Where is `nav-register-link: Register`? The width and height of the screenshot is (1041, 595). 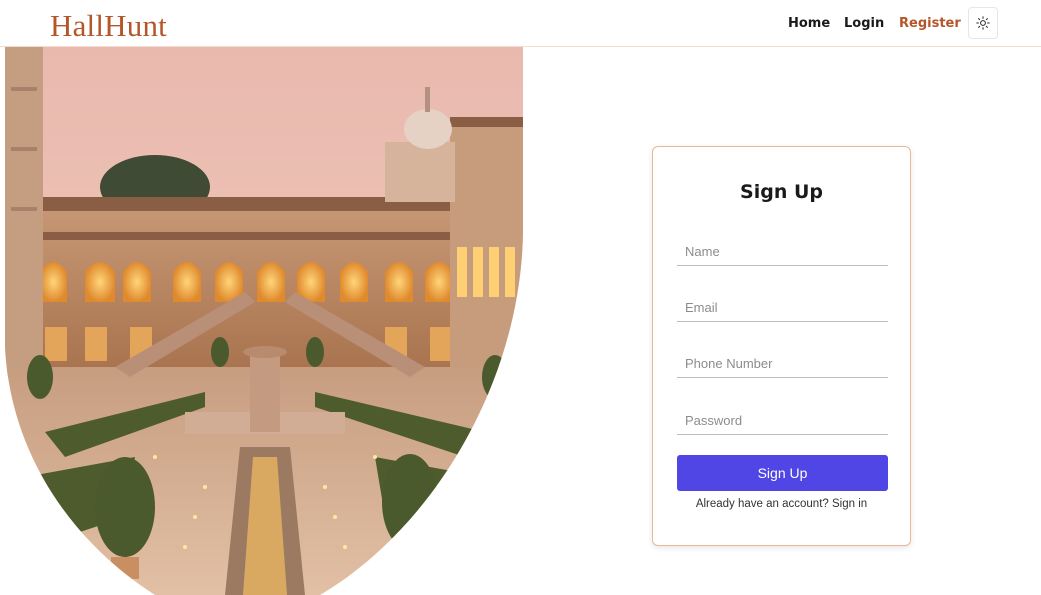
nav-register-link: Register is located at coordinates (930, 23).